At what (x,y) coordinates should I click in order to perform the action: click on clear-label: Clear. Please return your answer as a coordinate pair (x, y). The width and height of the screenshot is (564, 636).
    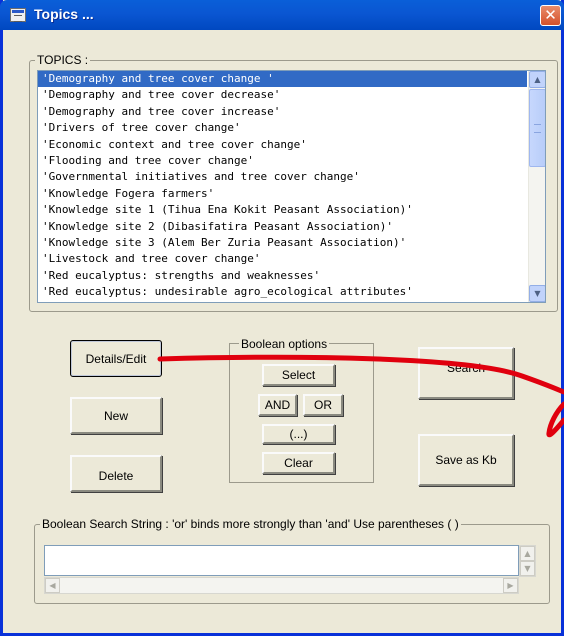
    Looking at the image, I should click on (298, 463).